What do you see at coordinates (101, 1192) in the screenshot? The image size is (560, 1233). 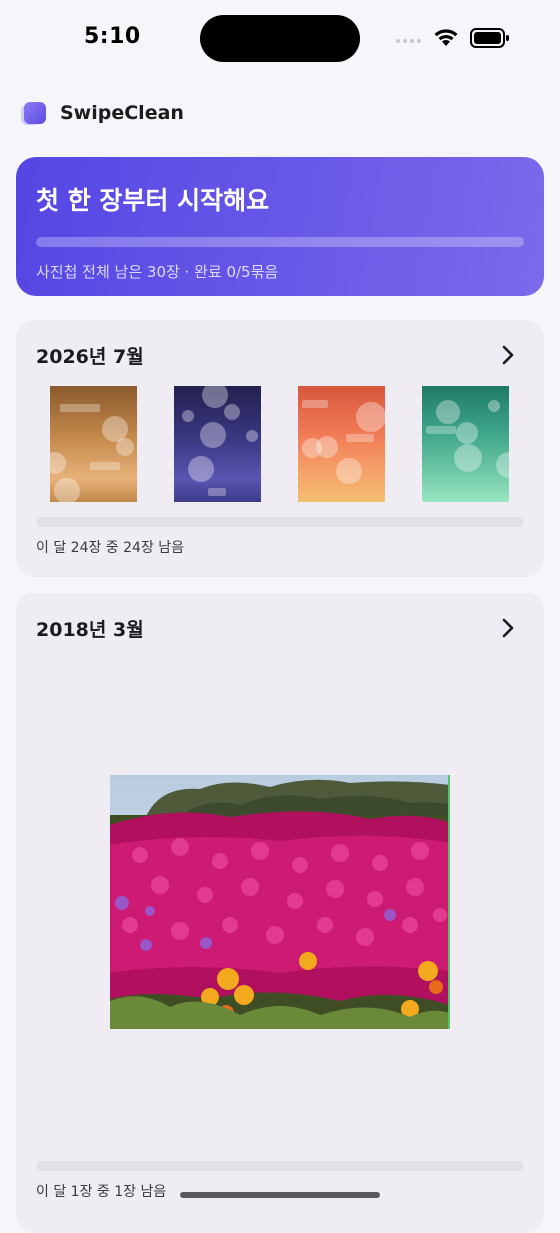 I see `month-remaining-text: 이 달 1장 중 1장 남음` at bounding box center [101, 1192].